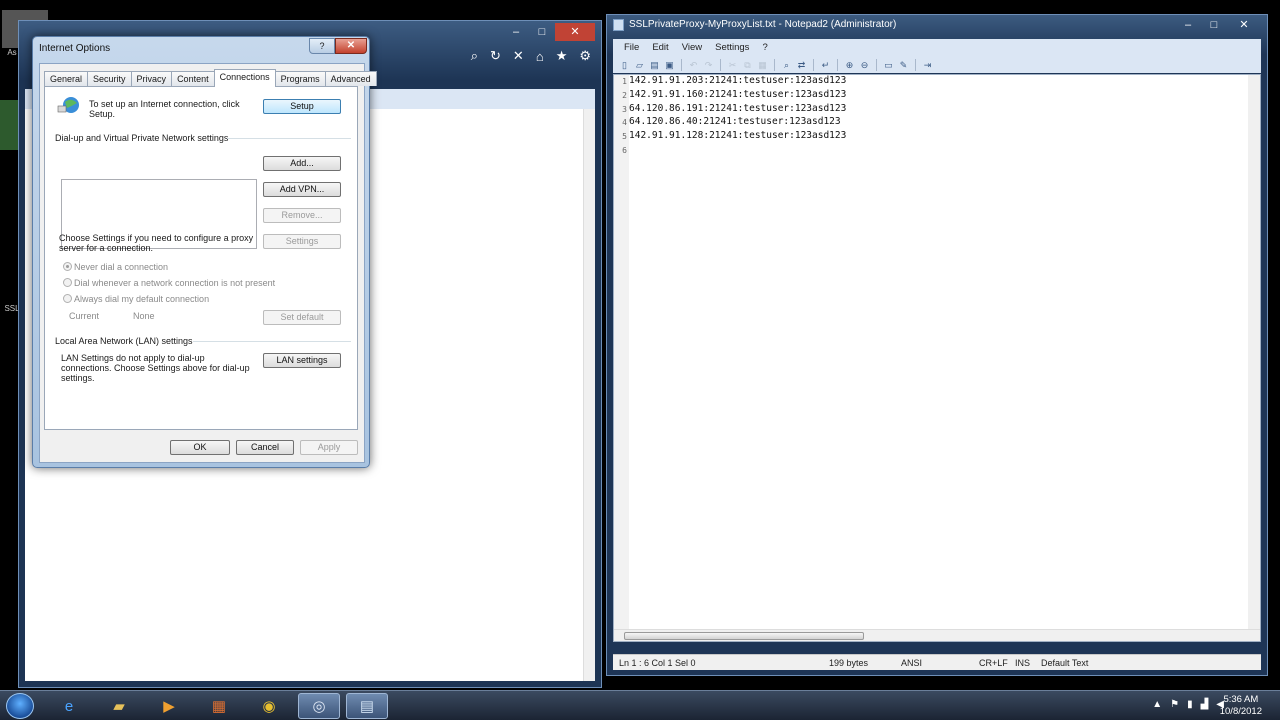  Describe the element at coordinates (319, 706) in the screenshot. I see `internet-options-task-icon: ◎` at that location.